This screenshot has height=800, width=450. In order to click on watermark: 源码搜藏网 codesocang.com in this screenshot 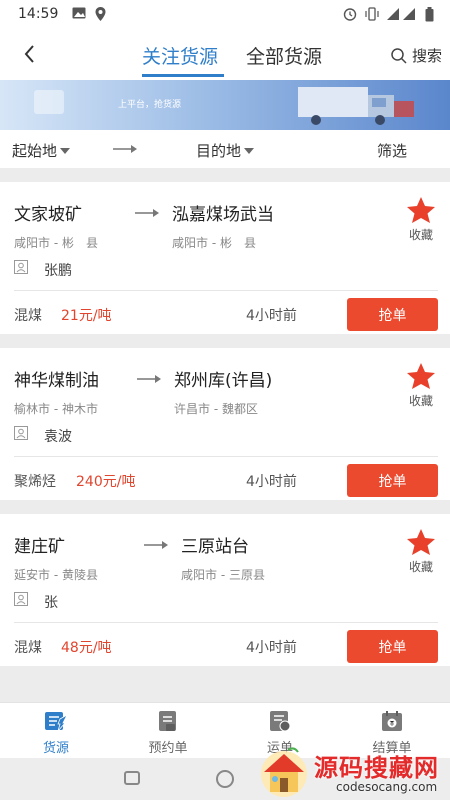, I will do `click(351, 771)`.